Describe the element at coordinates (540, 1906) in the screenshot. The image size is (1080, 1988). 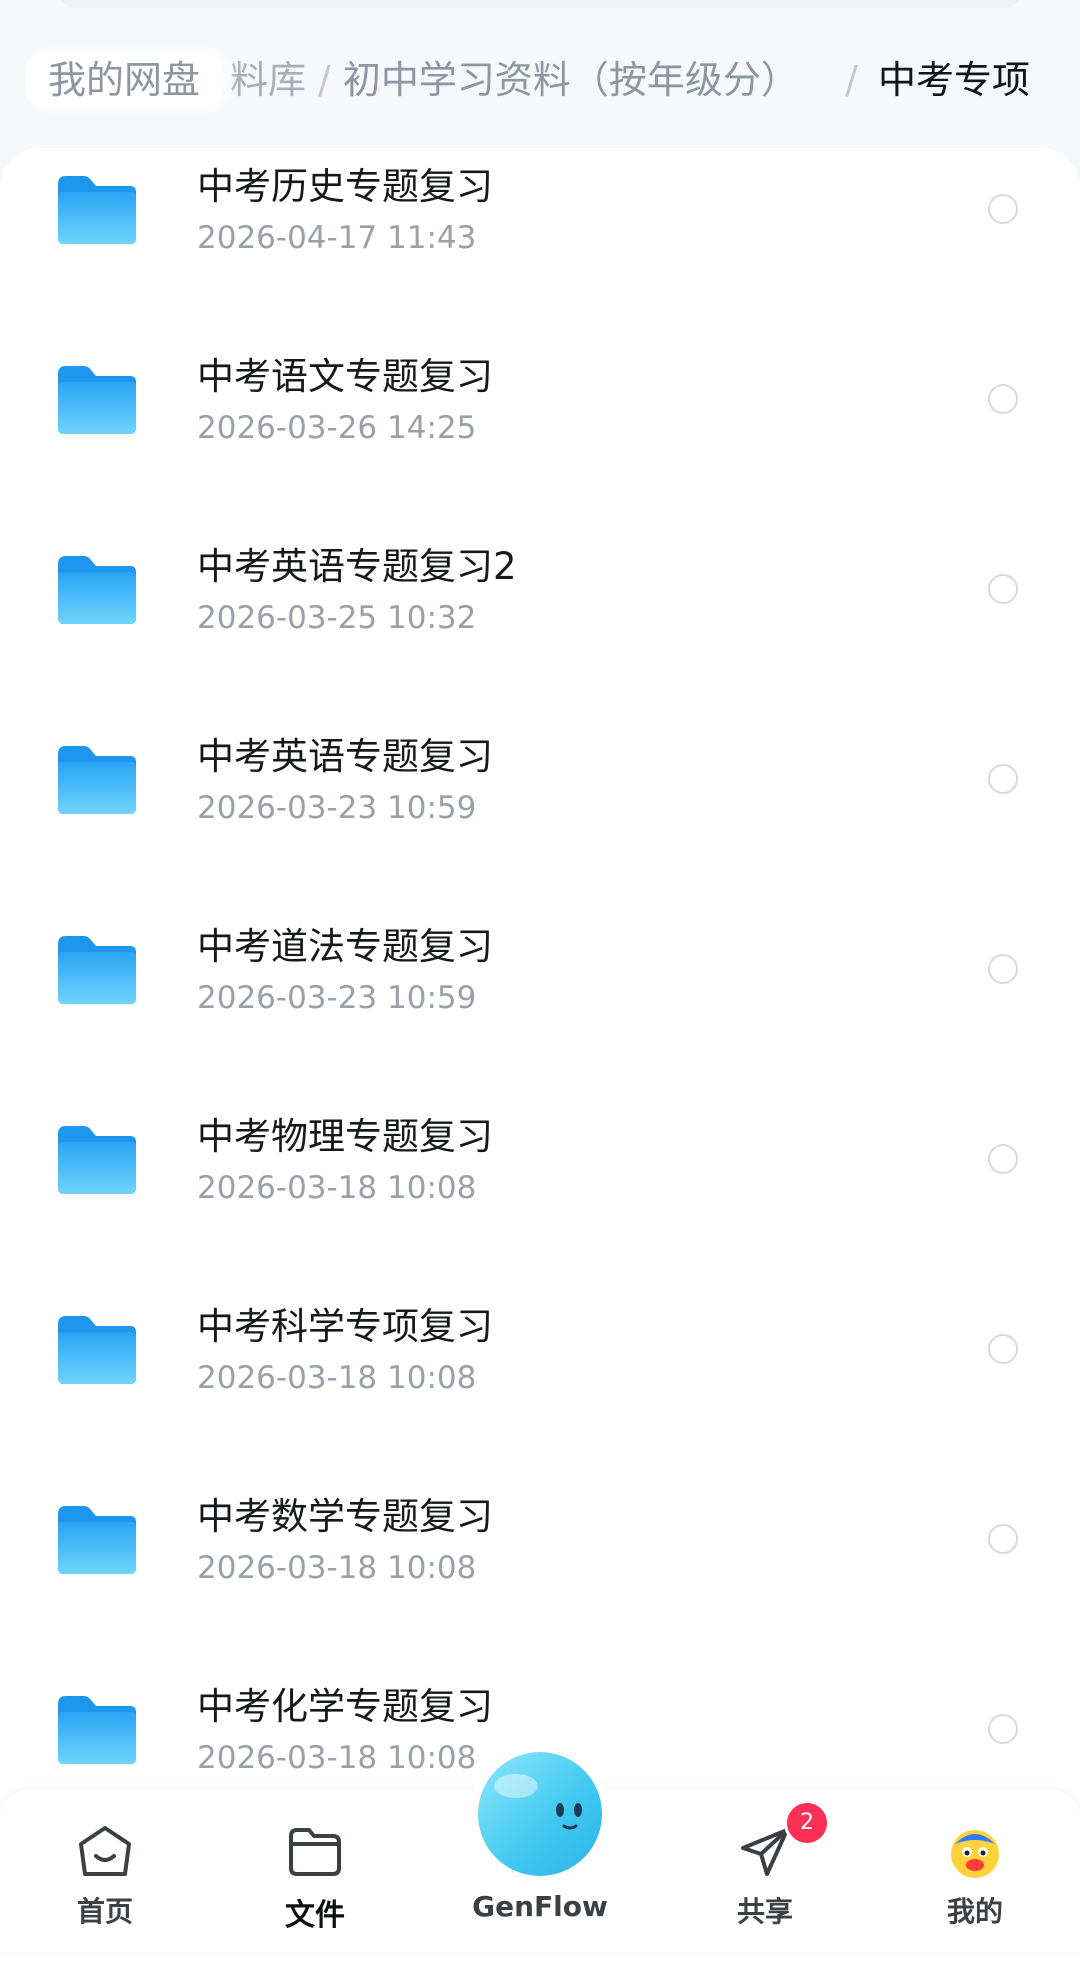
I see `tab-genflow-label: GenFlow` at that location.